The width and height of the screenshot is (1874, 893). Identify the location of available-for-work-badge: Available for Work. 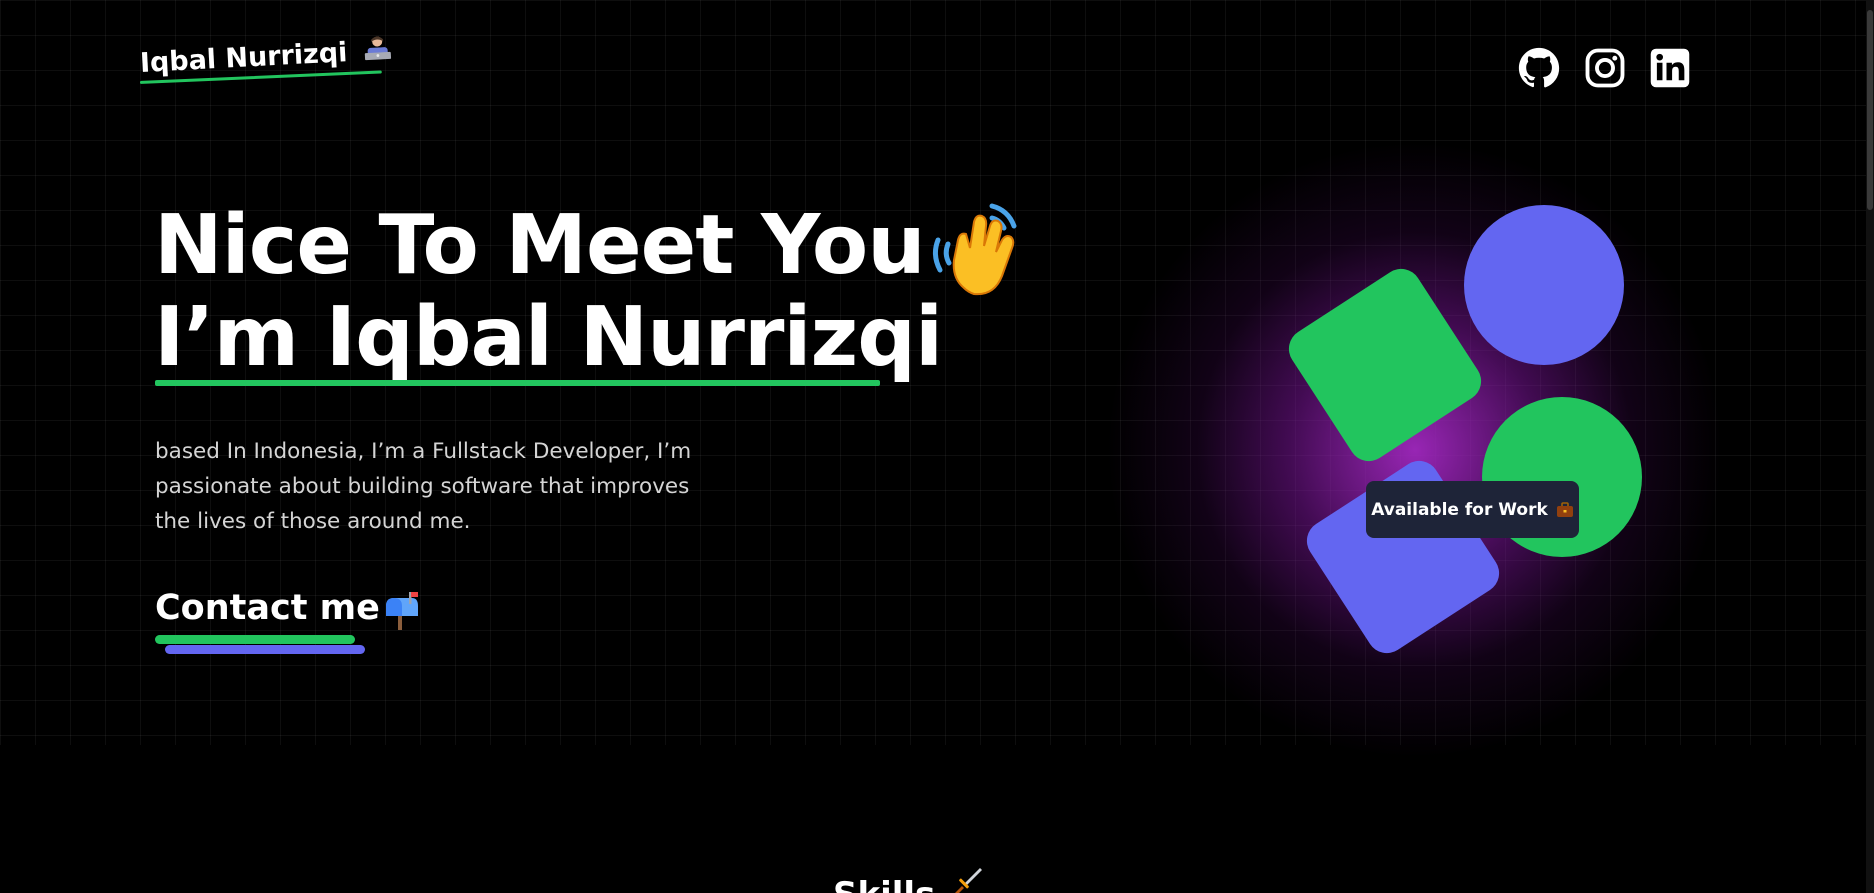
(1472, 509).